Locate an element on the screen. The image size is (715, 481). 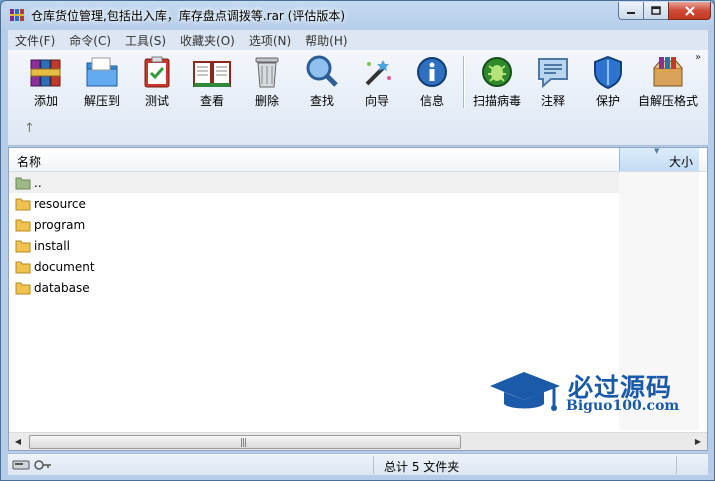
trash-can-icon is located at coordinates (267, 72).